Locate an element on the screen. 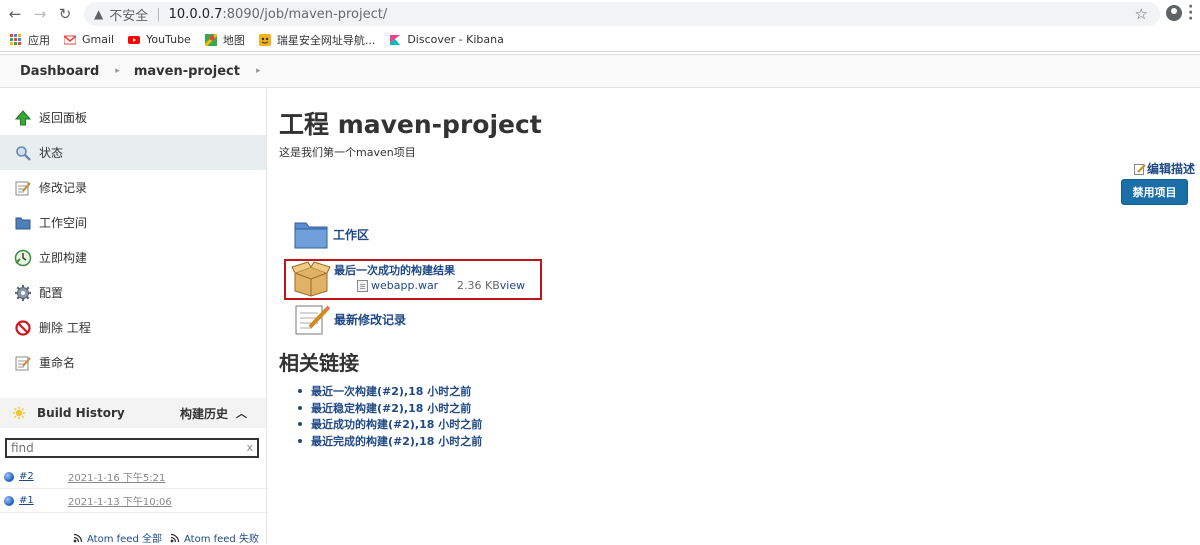 The width and height of the screenshot is (1200, 545). recent-changes-link: 最新修改记录 is located at coordinates (350, 319).